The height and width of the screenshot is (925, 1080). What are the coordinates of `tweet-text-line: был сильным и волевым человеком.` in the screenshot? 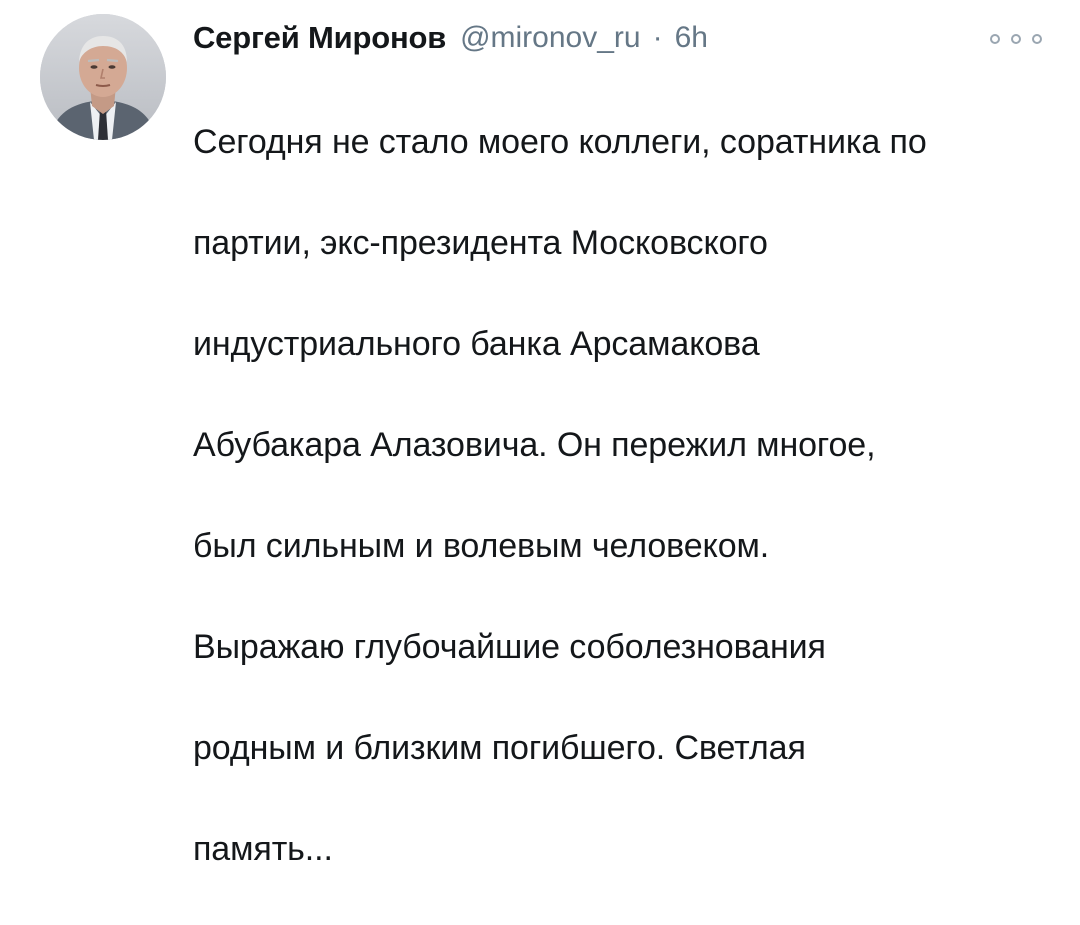 It's located at (481, 545).